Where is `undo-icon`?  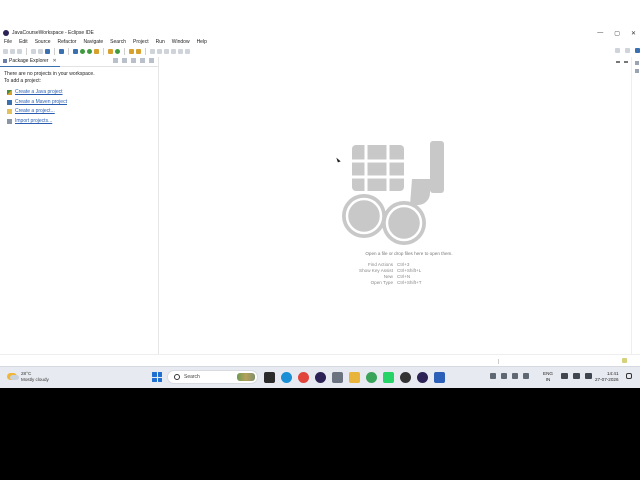
undo-icon is located at coordinates (33, 51).